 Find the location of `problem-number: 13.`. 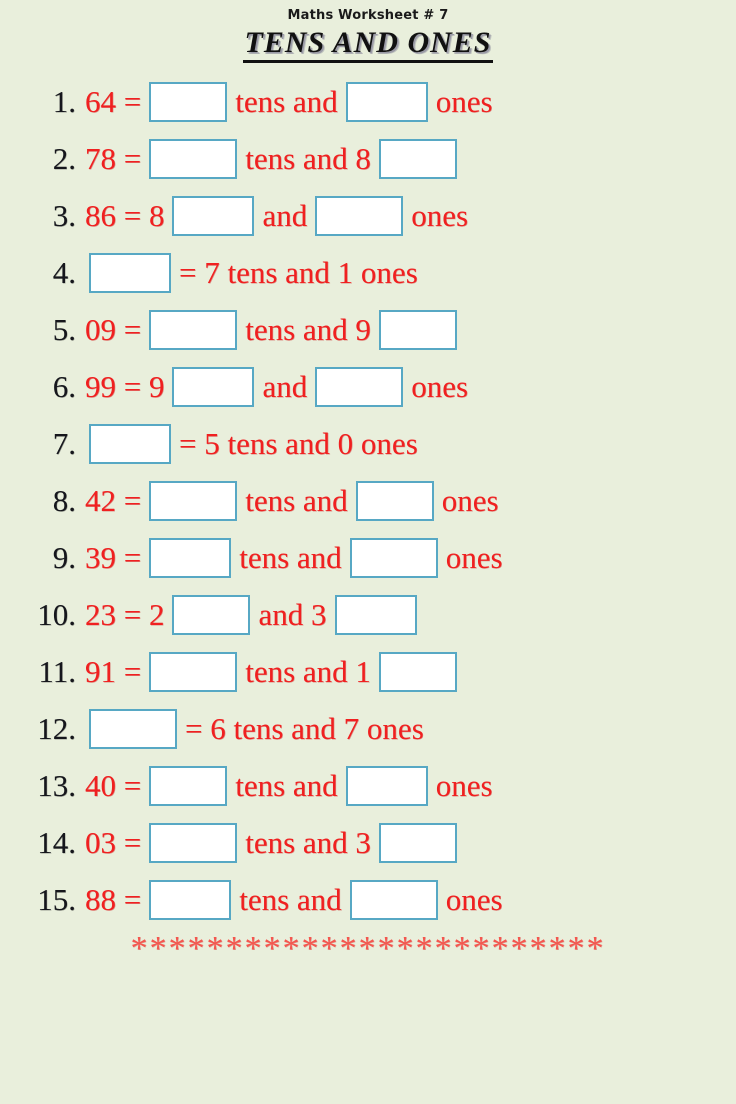

problem-number: 13. is located at coordinates (56, 785).